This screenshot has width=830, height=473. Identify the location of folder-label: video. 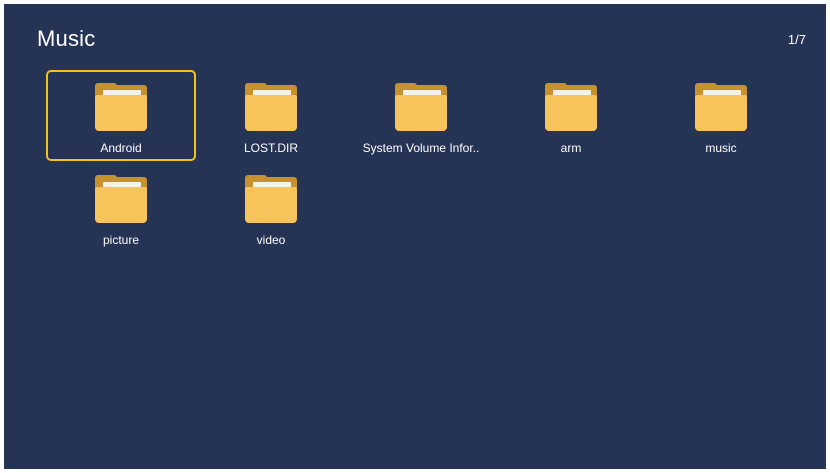
(271, 240).